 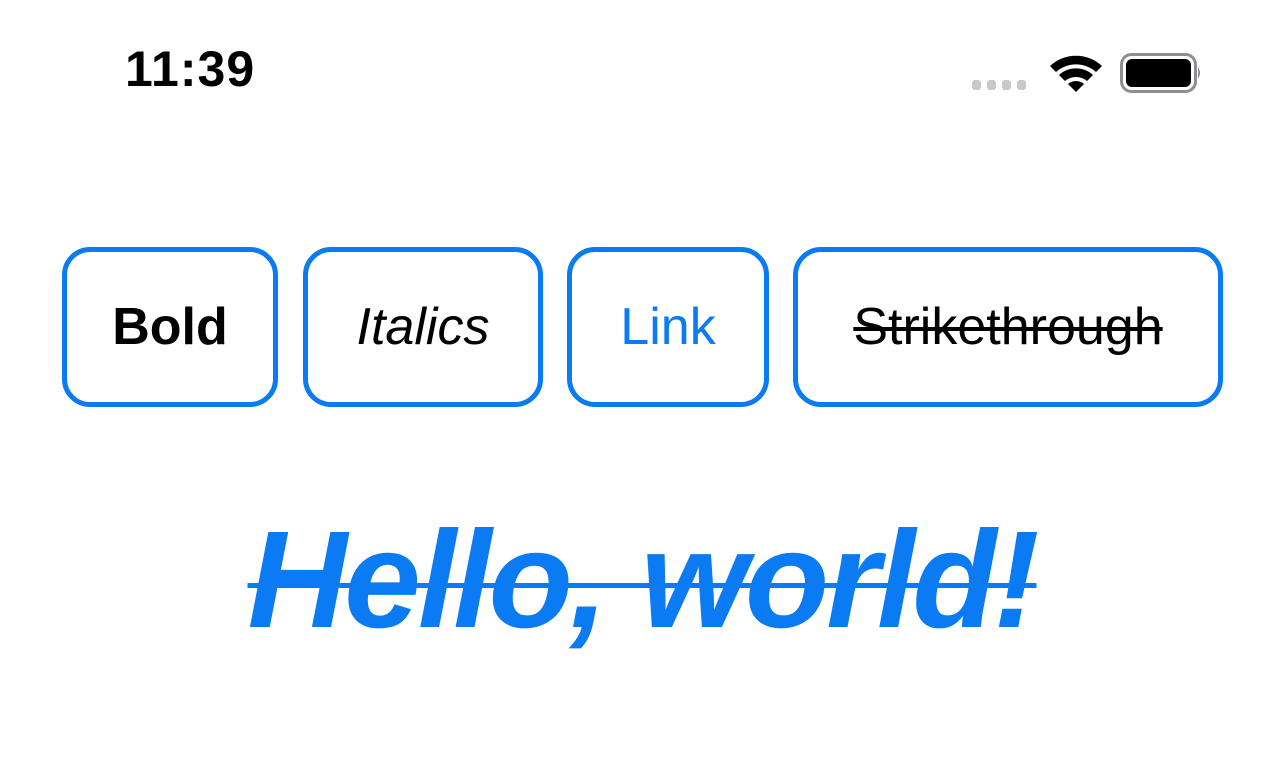 What do you see at coordinates (643, 580) in the screenshot?
I see `styled-text-preview: Hello, world!` at bounding box center [643, 580].